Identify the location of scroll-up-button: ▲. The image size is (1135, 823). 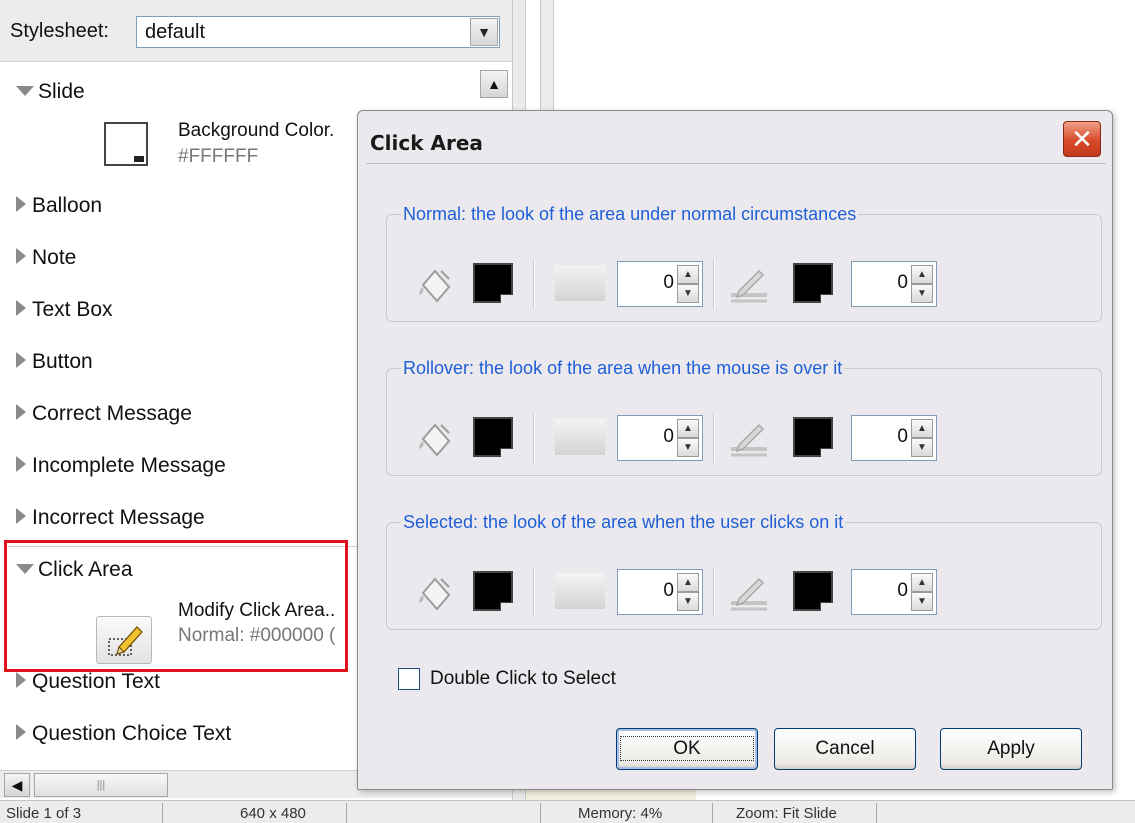
(494, 84).